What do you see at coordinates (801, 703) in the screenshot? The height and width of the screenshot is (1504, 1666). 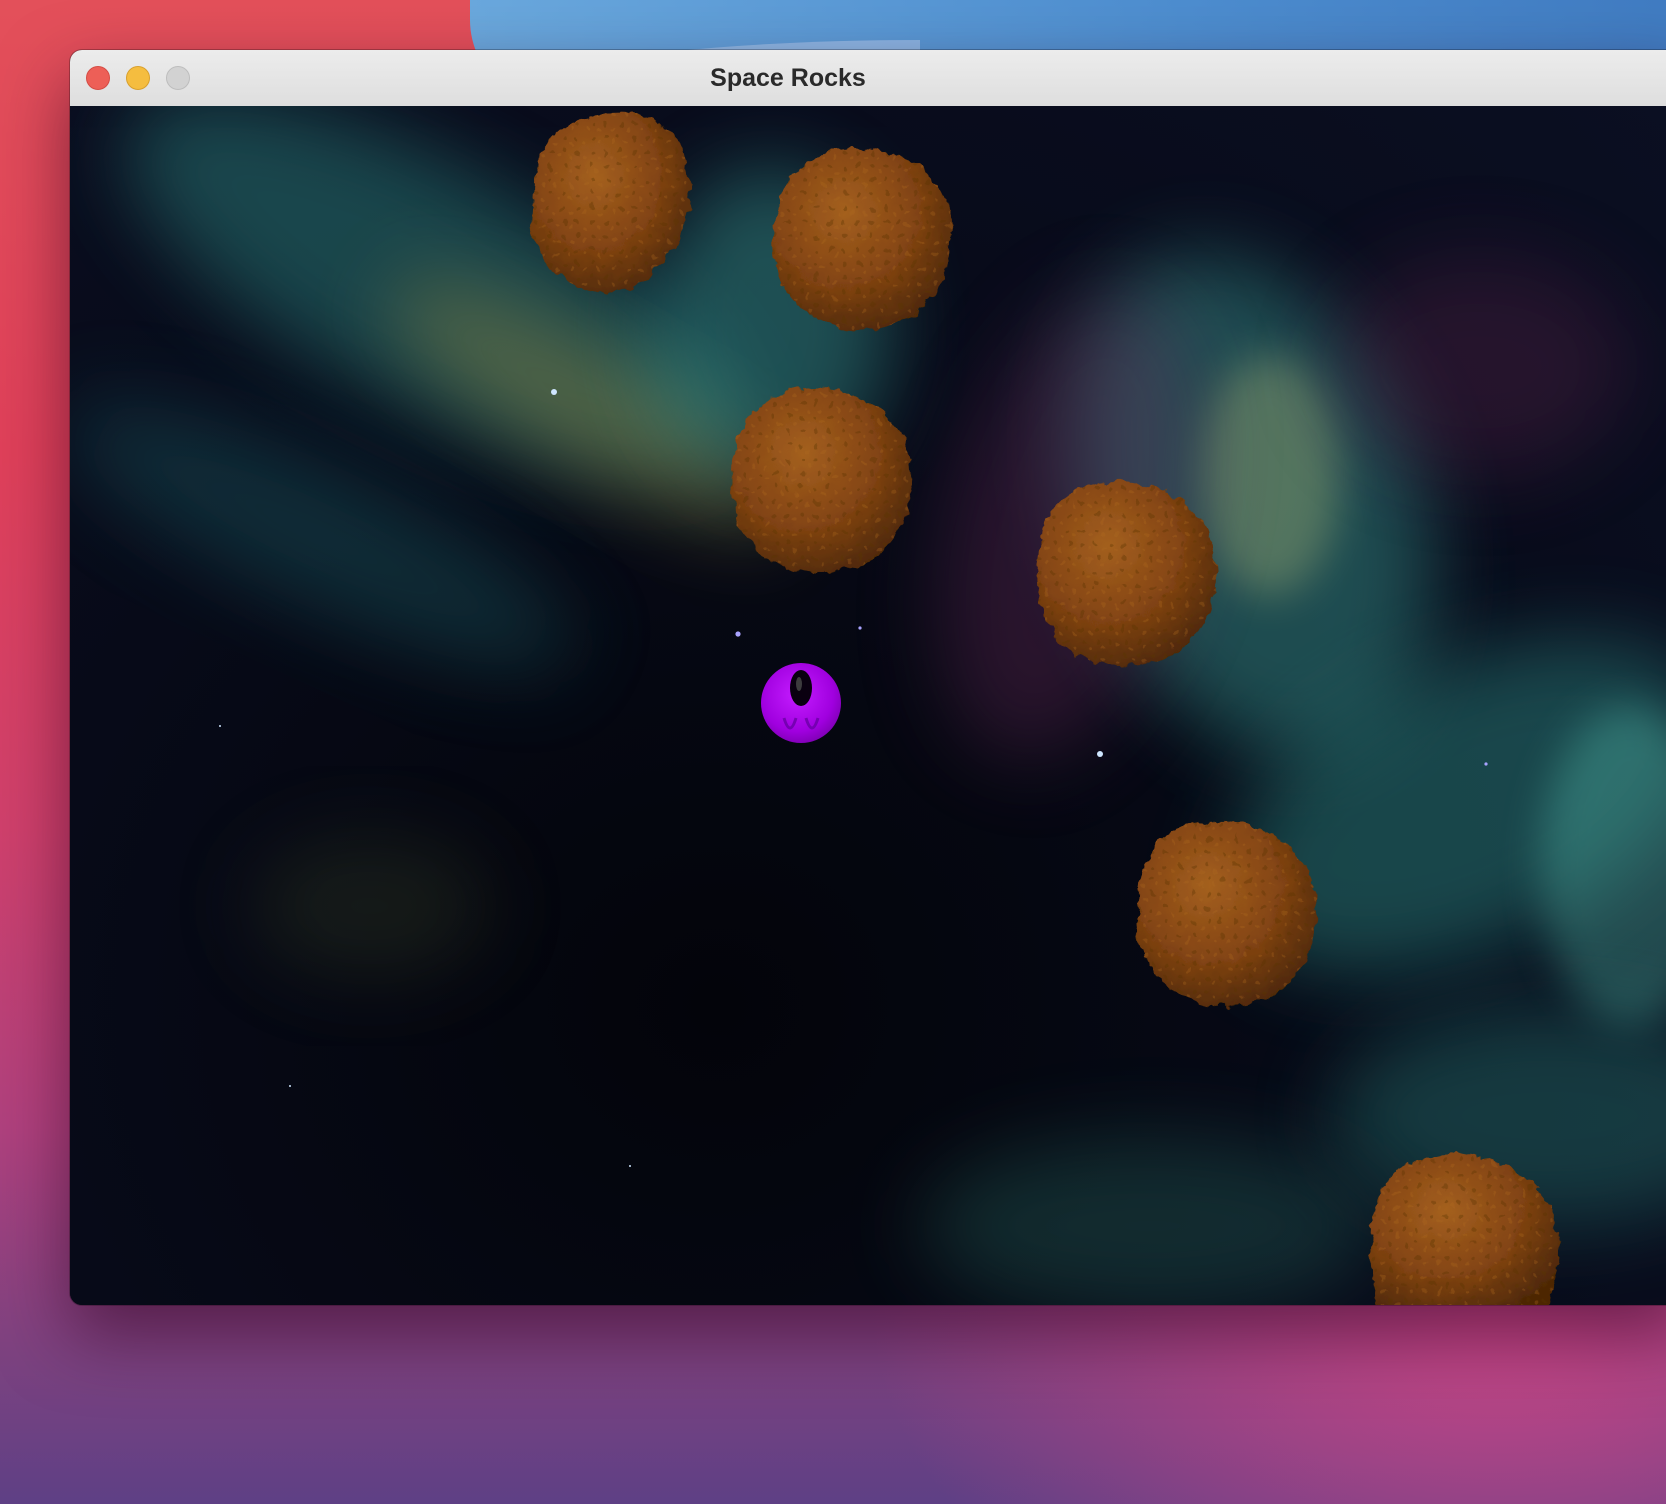 I see `player-ship` at bounding box center [801, 703].